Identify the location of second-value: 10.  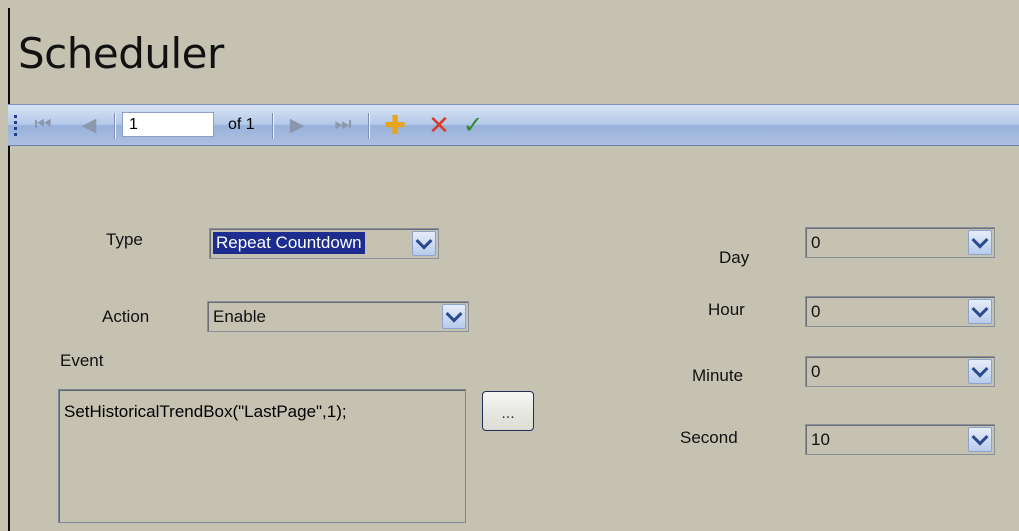
(820, 439).